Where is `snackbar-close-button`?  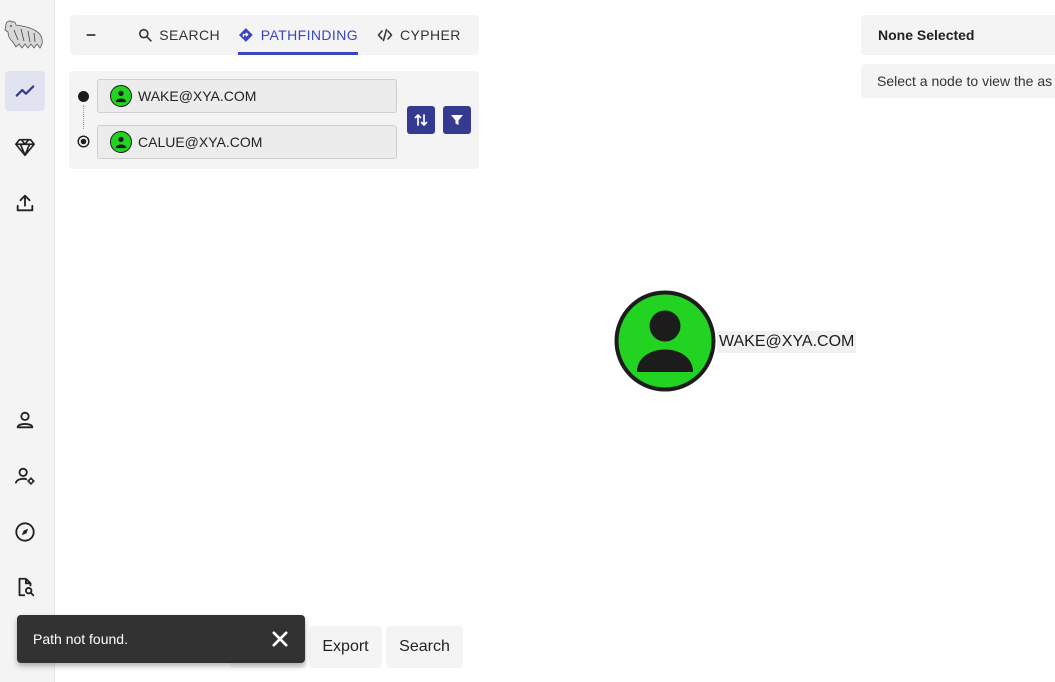
snackbar-close-button is located at coordinates (280, 639).